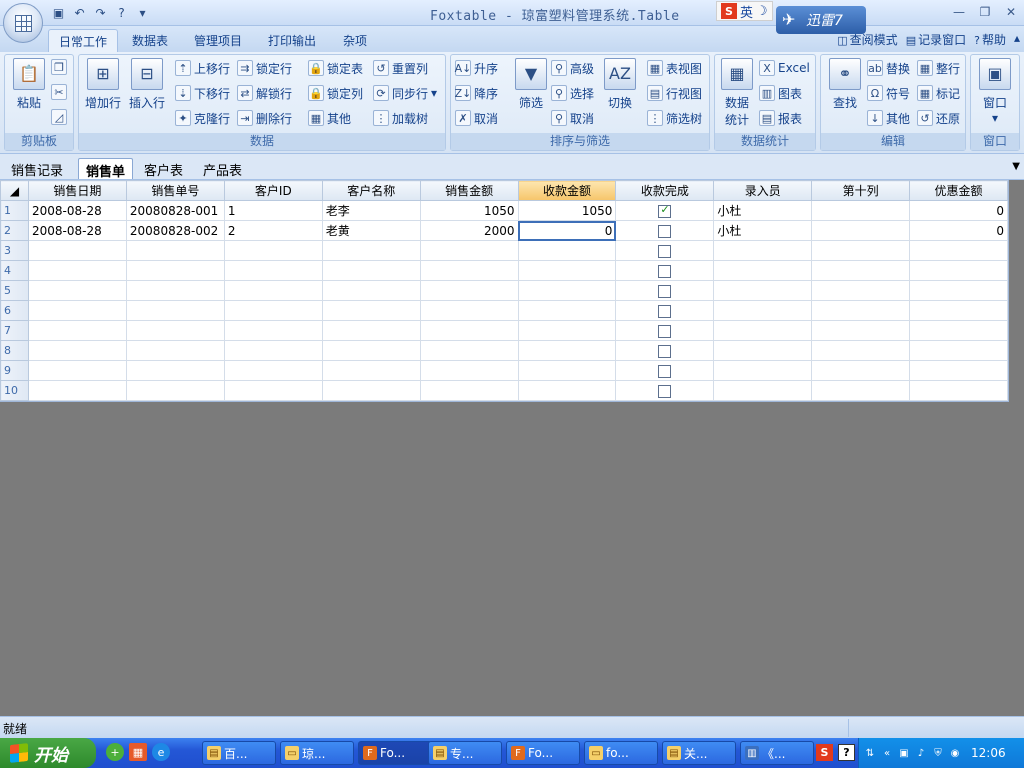  Describe the element at coordinates (476, 93) in the screenshot. I see `sort-desc-button: Z↓ 降序` at that location.